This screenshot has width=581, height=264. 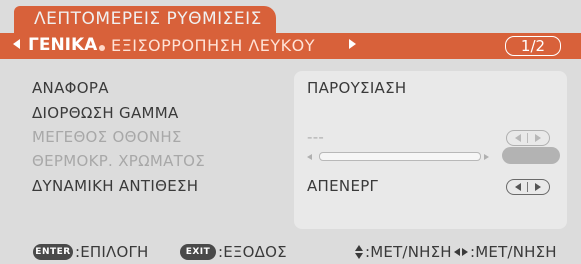 I want to click on triangle-left-icon, so click(x=16, y=44).